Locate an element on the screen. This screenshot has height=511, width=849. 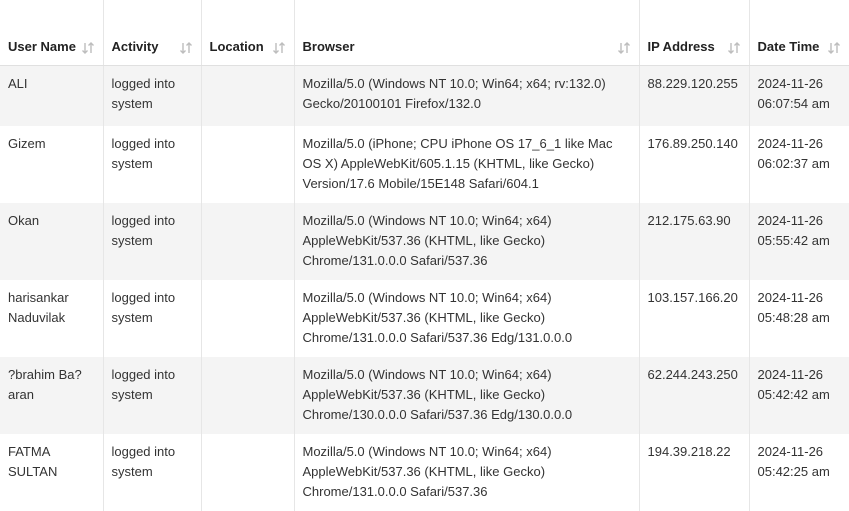
cell-ip-address: 194.39.218.22 is located at coordinates (694, 472).